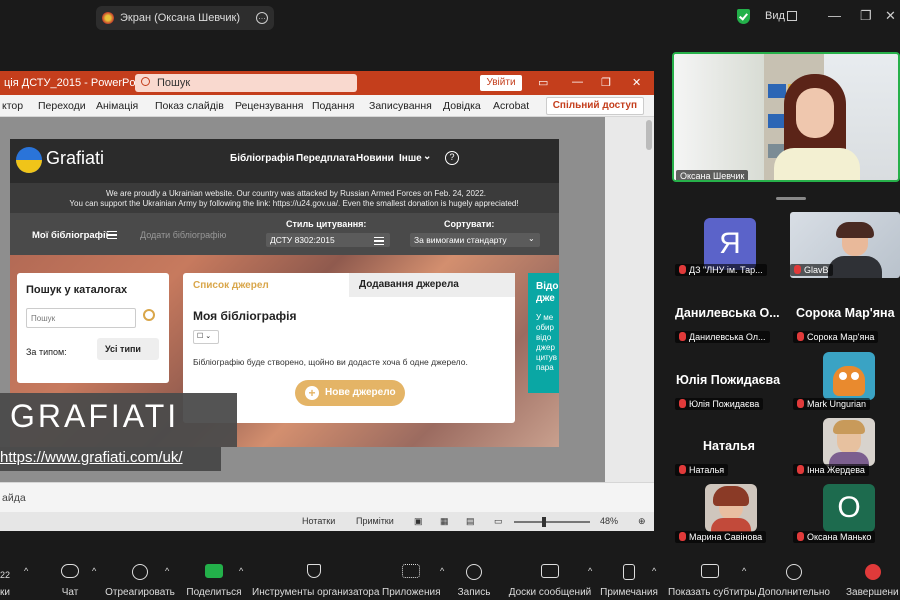 This screenshot has height=600, width=900. What do you see at coordinates (112, 235) in the screenshot?
I see `menu-icon` at bounding box center [112, 235].